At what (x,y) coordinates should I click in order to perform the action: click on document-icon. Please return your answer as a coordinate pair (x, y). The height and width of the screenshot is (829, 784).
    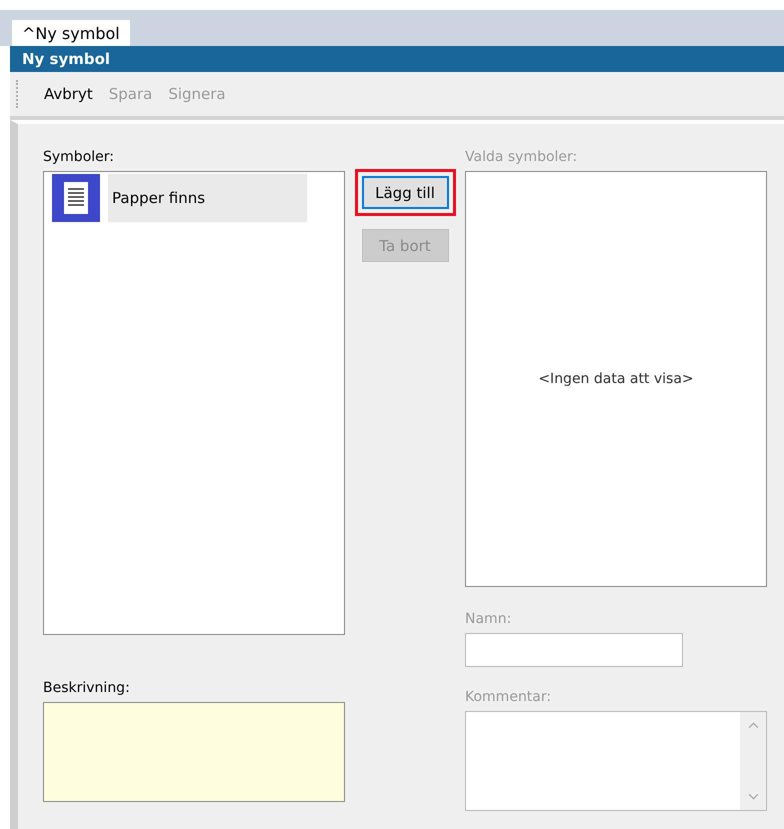
    Looking at the image, I should click on (76, 198).